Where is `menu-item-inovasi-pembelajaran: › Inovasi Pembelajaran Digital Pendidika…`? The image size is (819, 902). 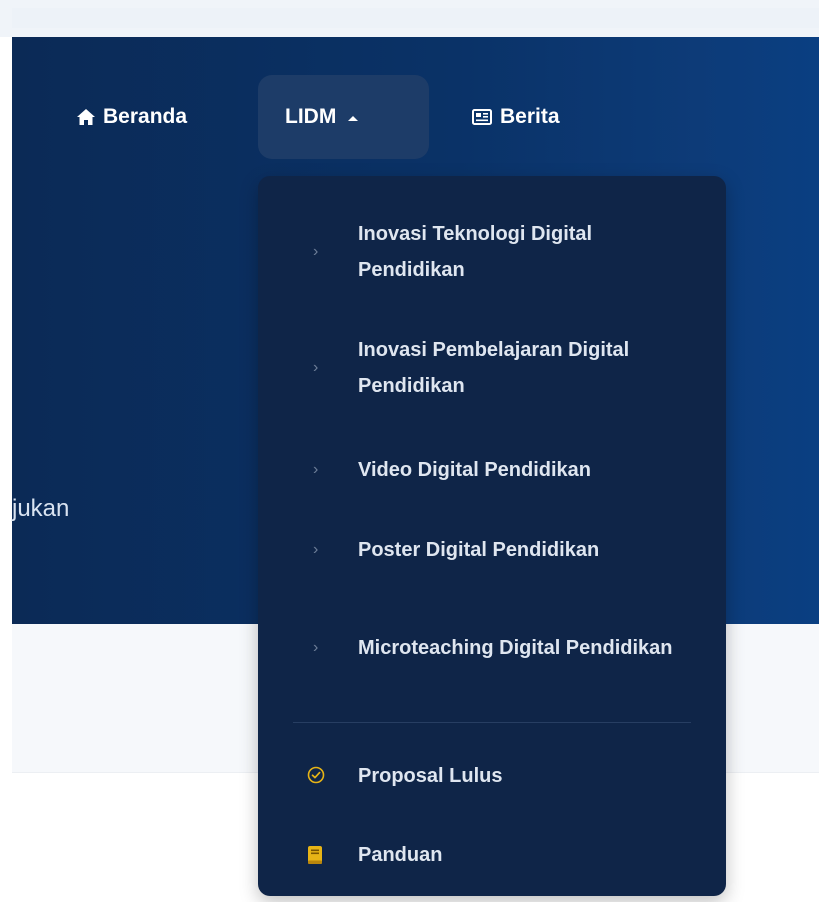
menu-item-inovasi-pembelajaran: › Inovasi Pembelajaran Digital Pendidika… is located at coordinates (492, 368).